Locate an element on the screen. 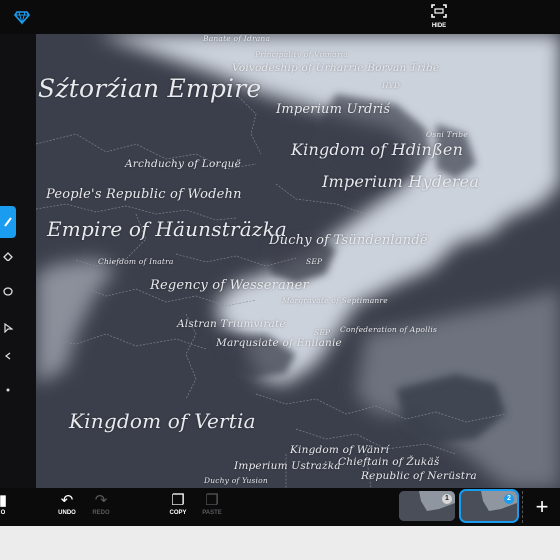 Image resolution: width=560 pixels, height=560 pixels. redo-button: ↷ REDO is located at coordinates (101, 508).